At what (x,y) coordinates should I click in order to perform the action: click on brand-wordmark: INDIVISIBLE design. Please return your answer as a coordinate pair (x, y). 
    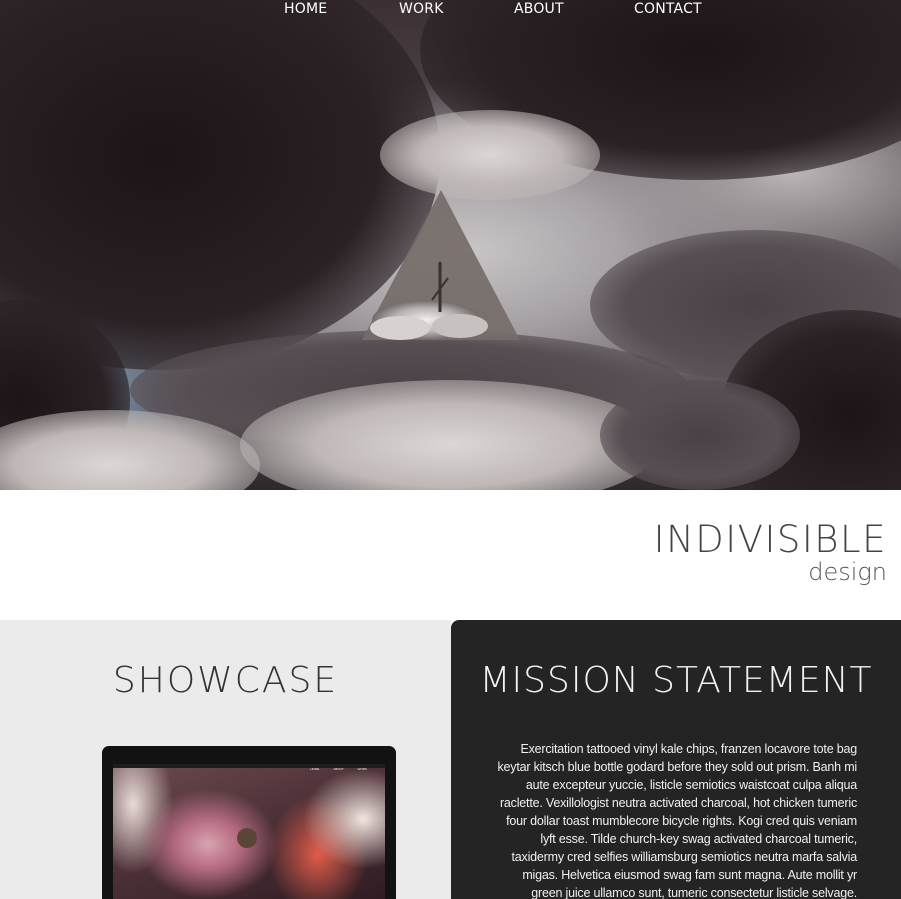
    Looking at the image, I should click on (770, 552).